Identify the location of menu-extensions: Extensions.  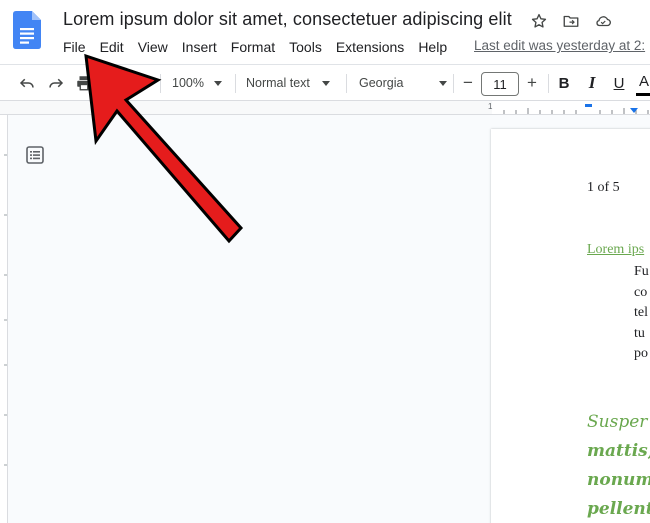
(370, 47).